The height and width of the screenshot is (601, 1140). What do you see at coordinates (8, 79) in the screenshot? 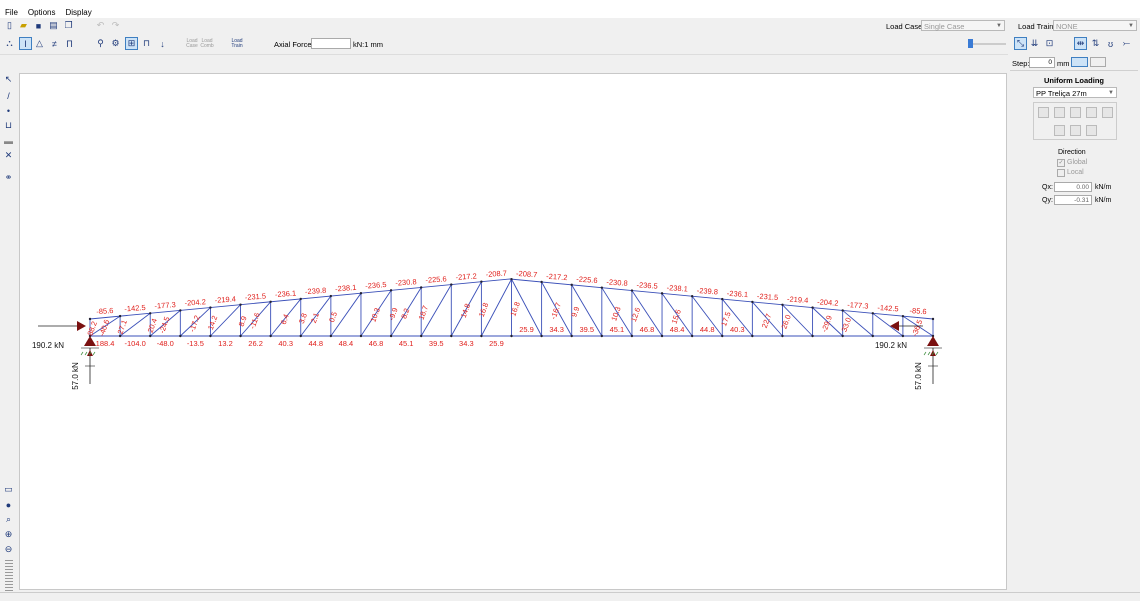
I see `pointer-icon: ↖` at bounding box center [8, 79].